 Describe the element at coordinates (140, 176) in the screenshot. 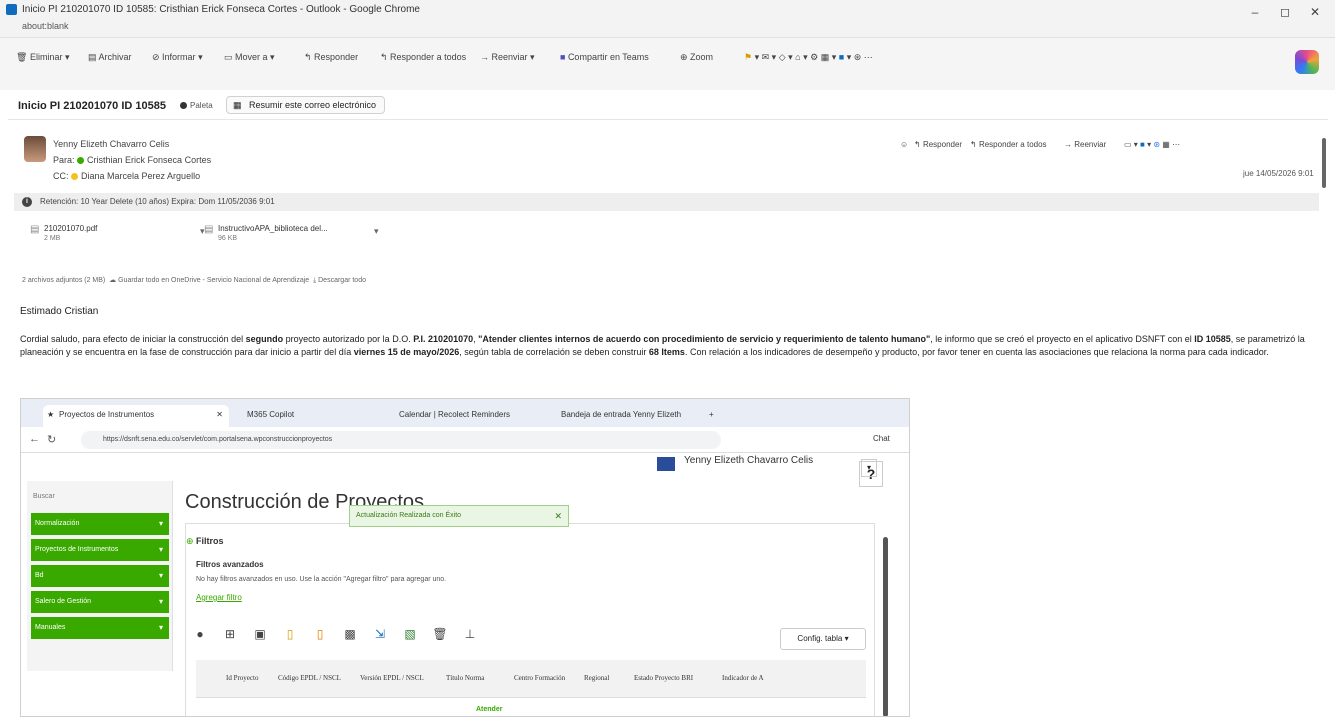

I see `cc-recipient: Diana Marcela Perez Arguello` at that location.